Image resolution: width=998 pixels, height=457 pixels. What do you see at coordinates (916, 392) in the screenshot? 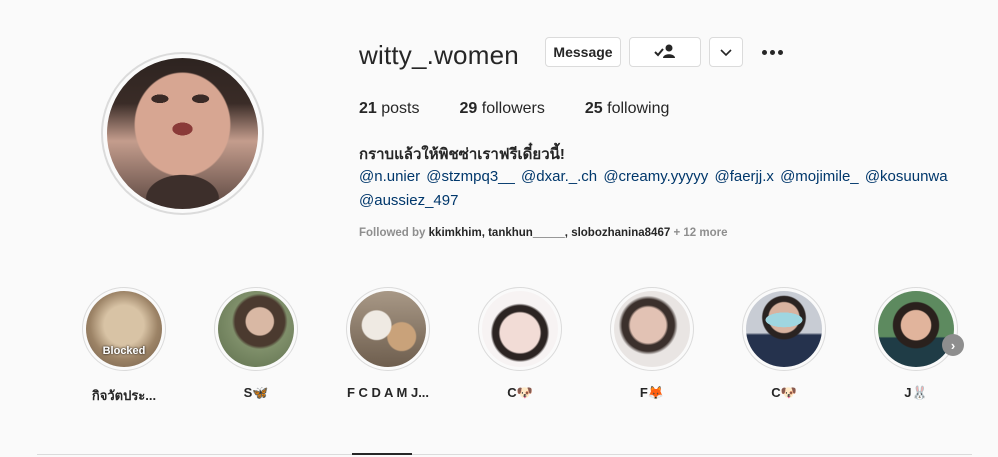
I see `highlight-label: J🐰` at bounding box center [916, 392].